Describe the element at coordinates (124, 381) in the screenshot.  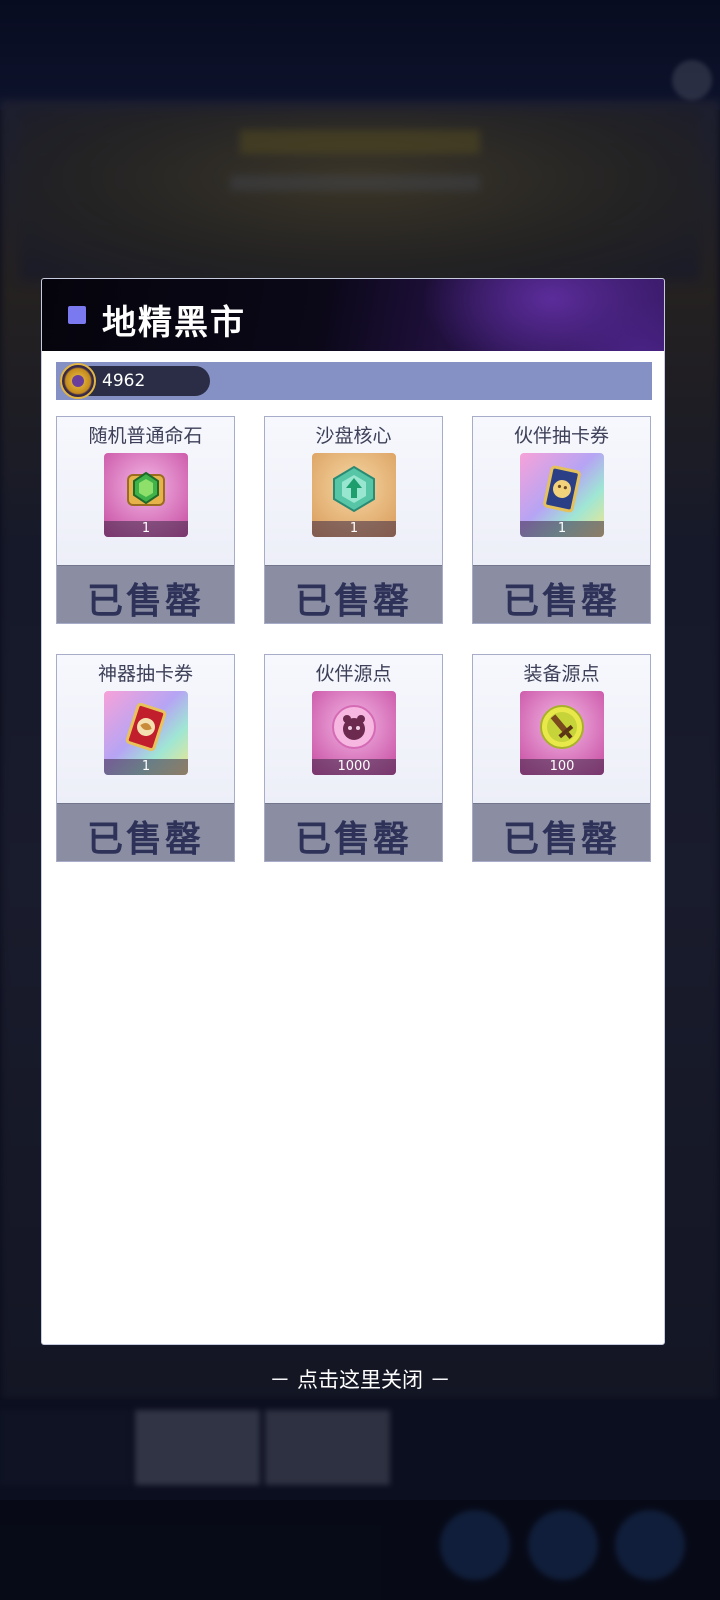
I see `currency-amount: 4962` at that location.